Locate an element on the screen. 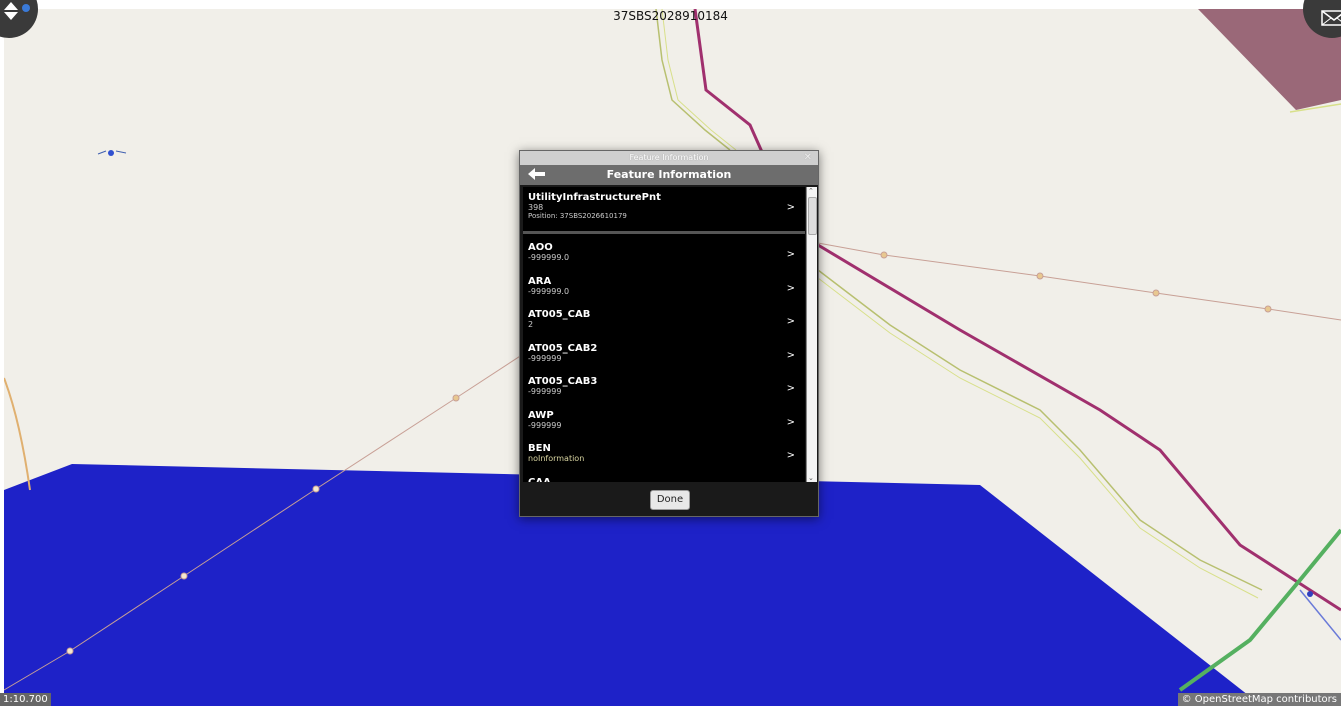 This screenshot has height=706, width=1341. top-strip is located at coordinates (670, 4).